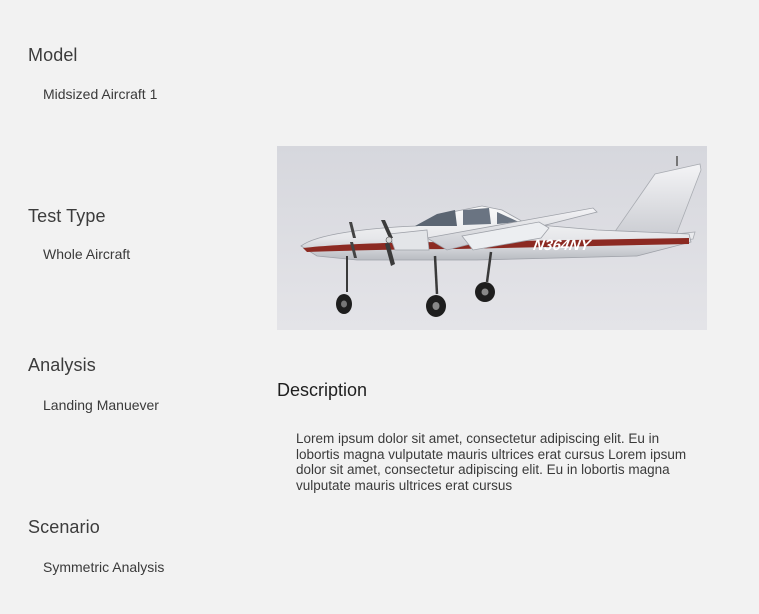 The height and width of the screenshot is (614, 759). Describe the element at coordinates (53, 55) in the screenshot. I see `model-label: Model` at that location.